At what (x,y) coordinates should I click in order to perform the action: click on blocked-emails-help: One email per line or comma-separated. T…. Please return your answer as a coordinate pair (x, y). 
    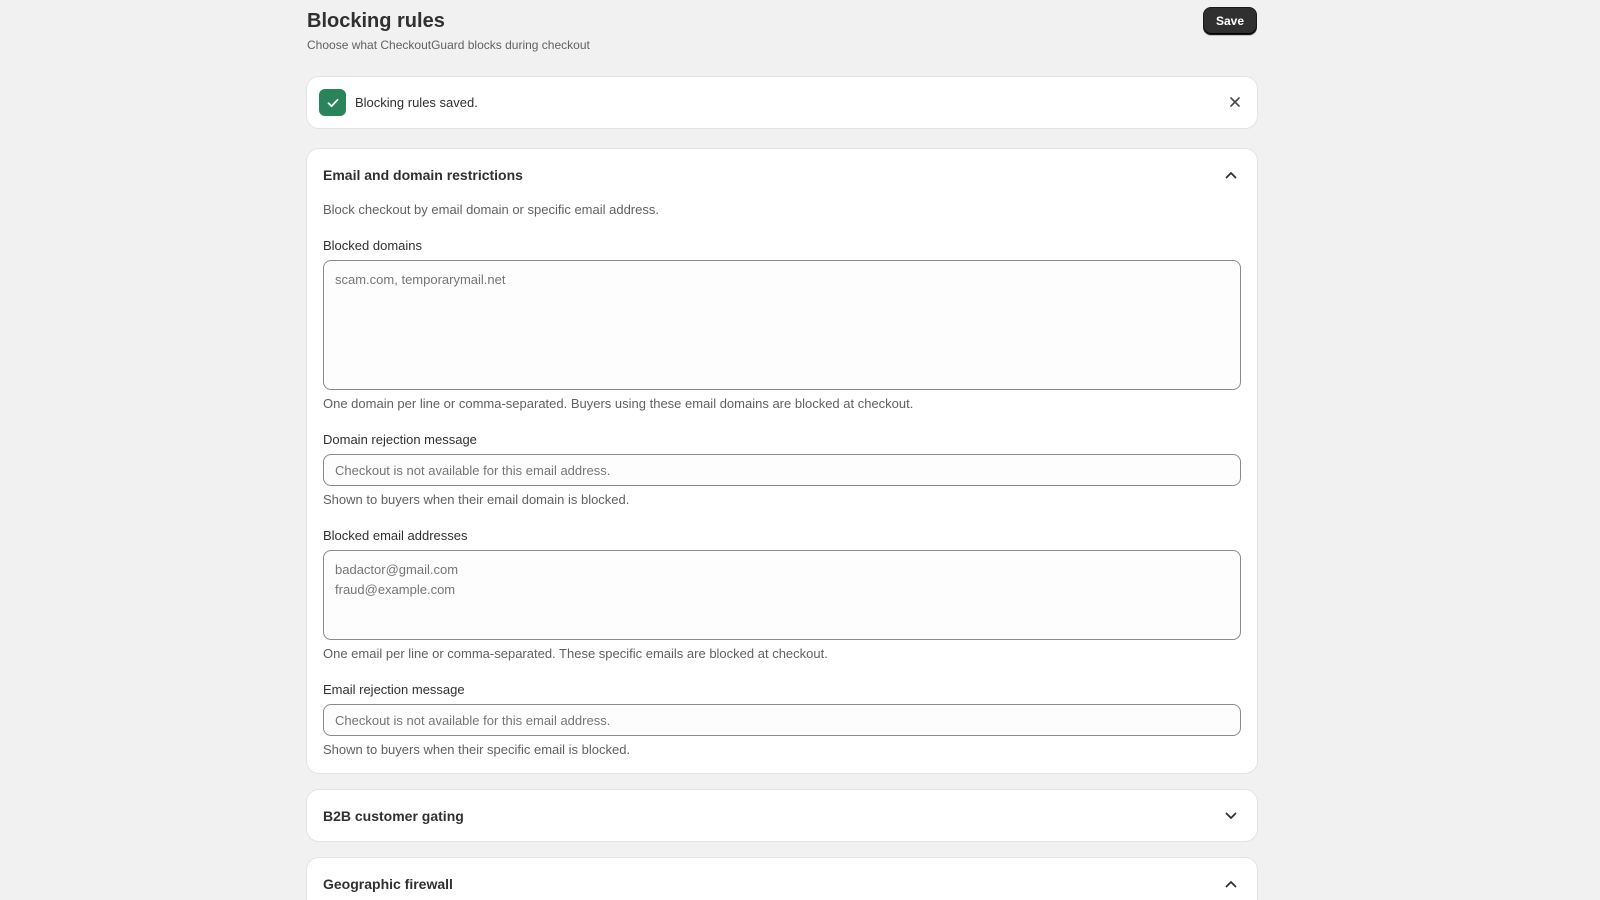
    Looking at the image, I should click on (575, 653).